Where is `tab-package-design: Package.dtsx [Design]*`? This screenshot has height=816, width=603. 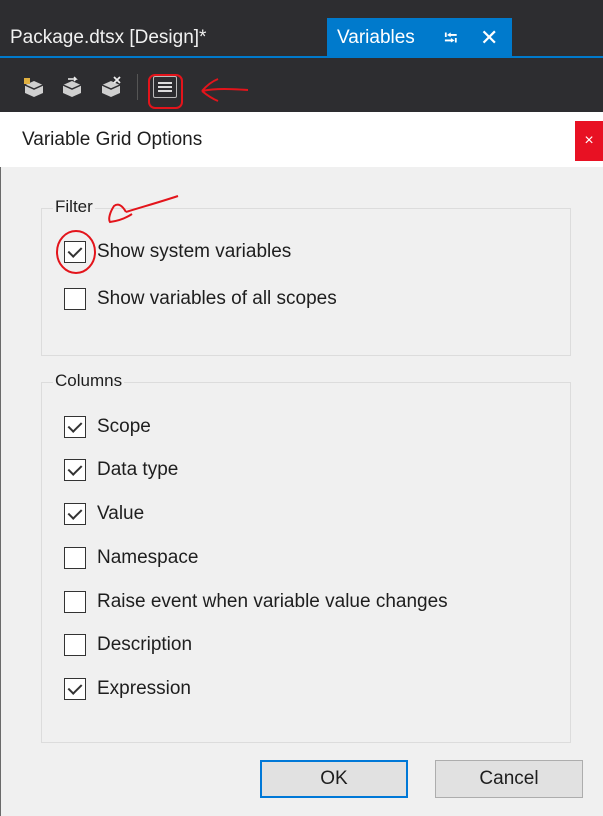
tab-package-design: Package.dtsx [Design]* is located at coordinates (108, 38).